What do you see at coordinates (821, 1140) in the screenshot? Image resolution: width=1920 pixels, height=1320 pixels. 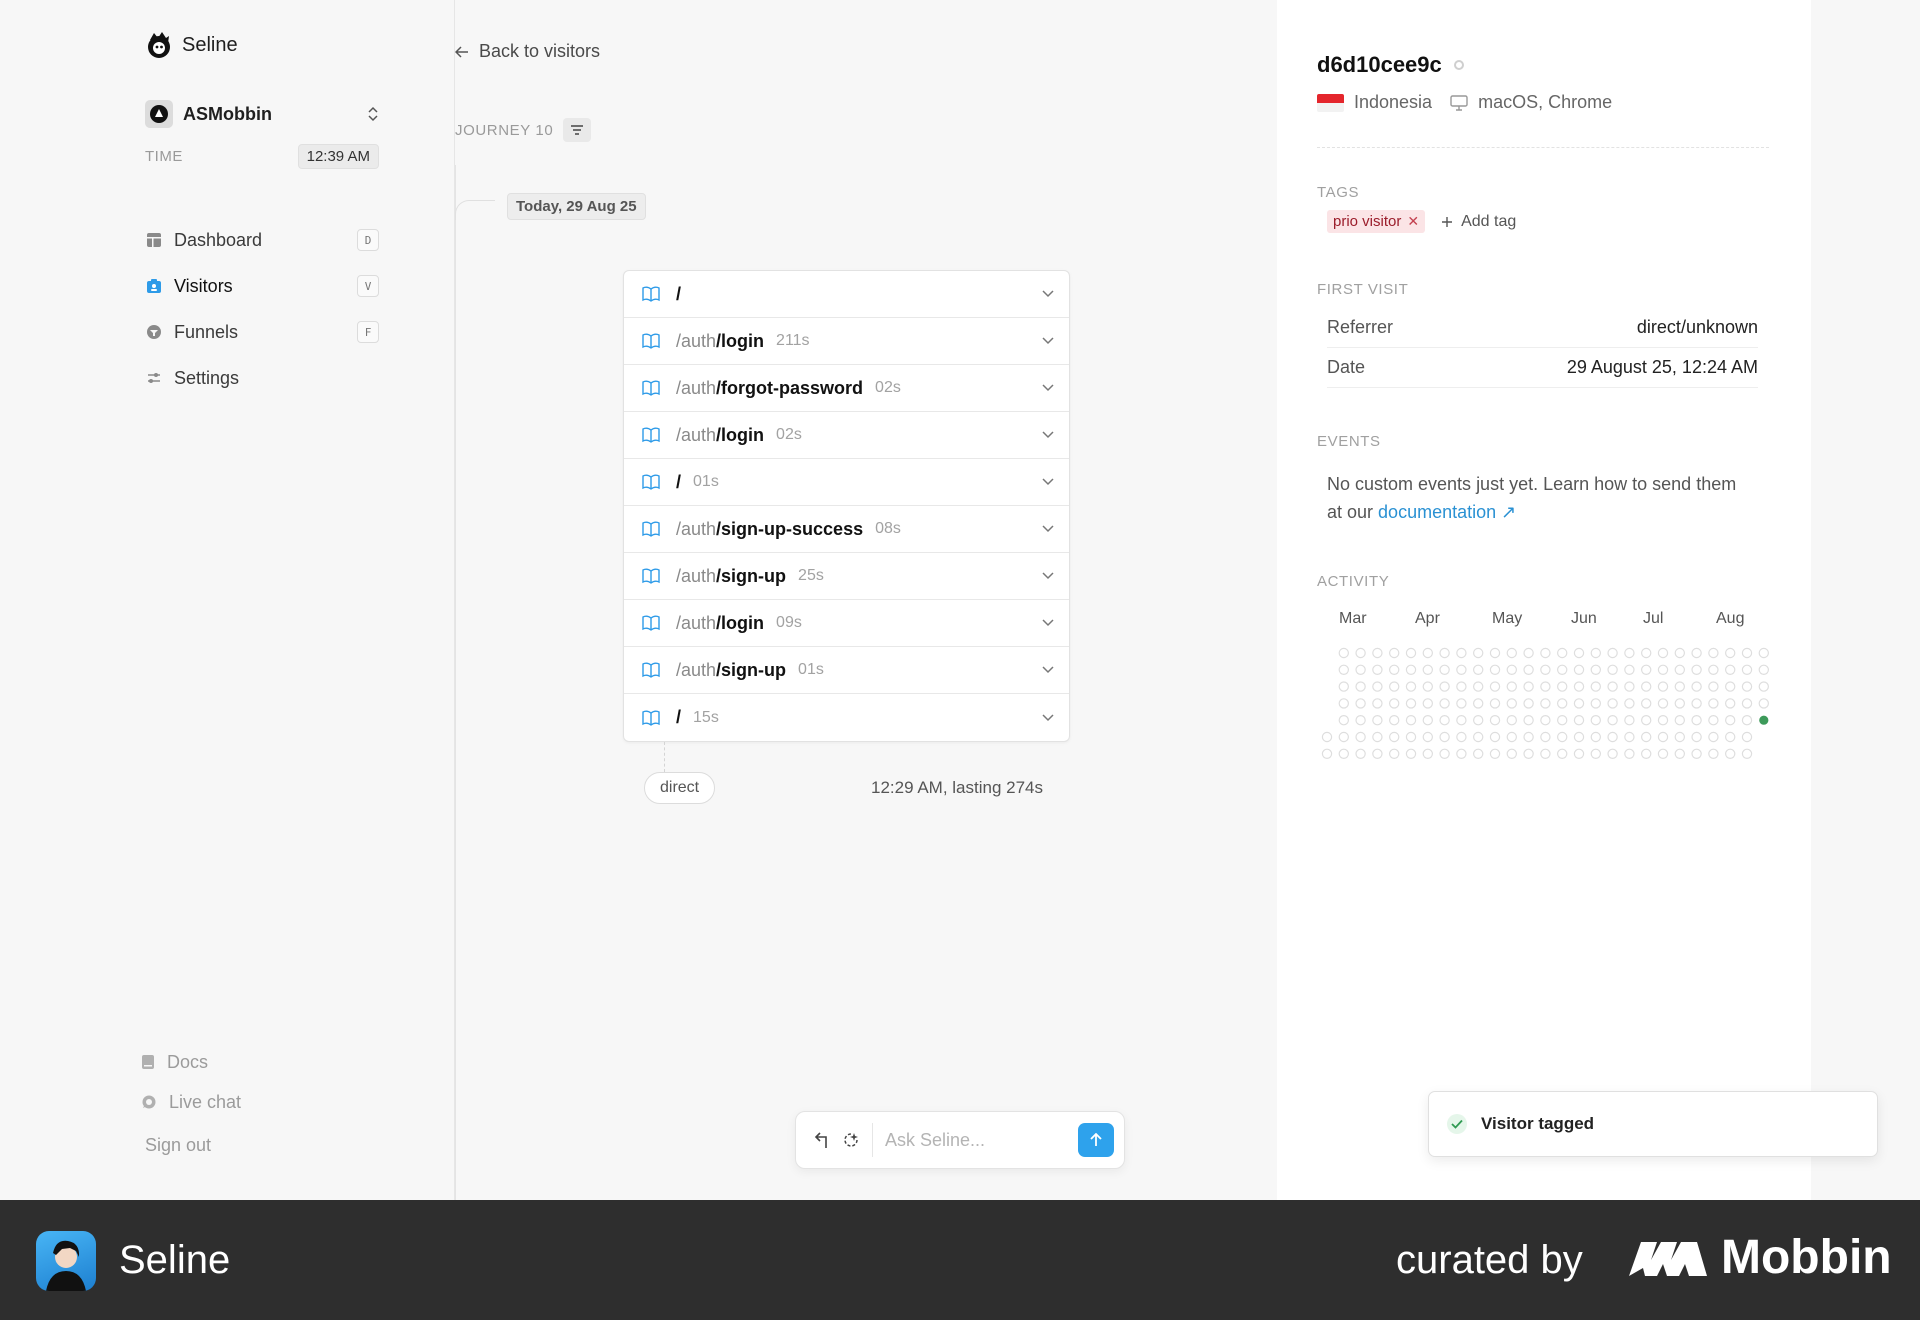 I see `return-button` at bounding box center [821, 1140].